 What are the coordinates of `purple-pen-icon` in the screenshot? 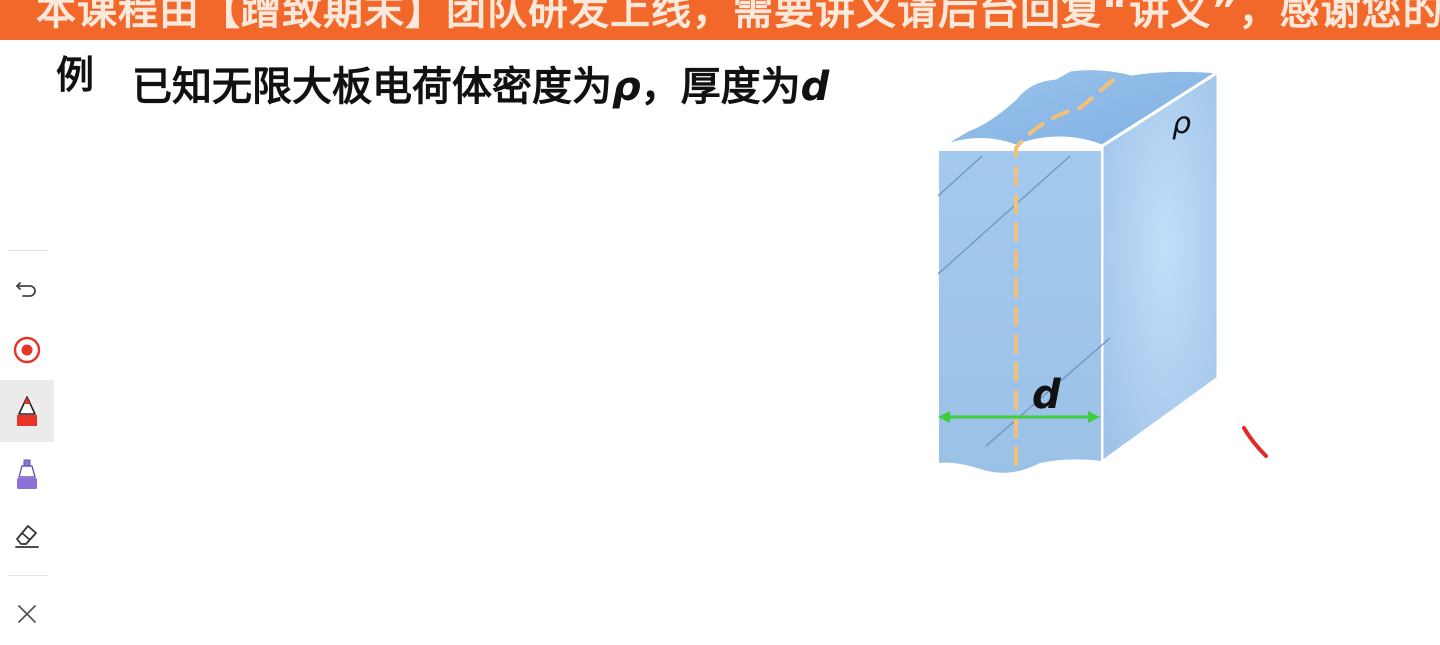 It's located at (27, 474).